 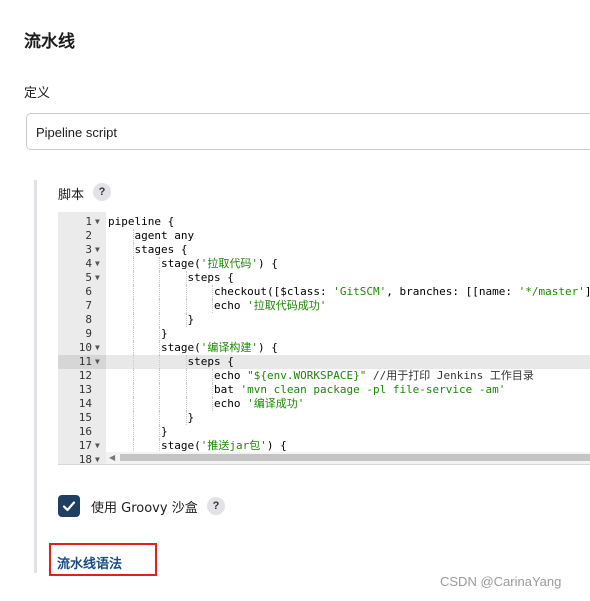 I want to click on code-line: 10 ▼ stage('编译构建') {, so click(x=324, y=348).